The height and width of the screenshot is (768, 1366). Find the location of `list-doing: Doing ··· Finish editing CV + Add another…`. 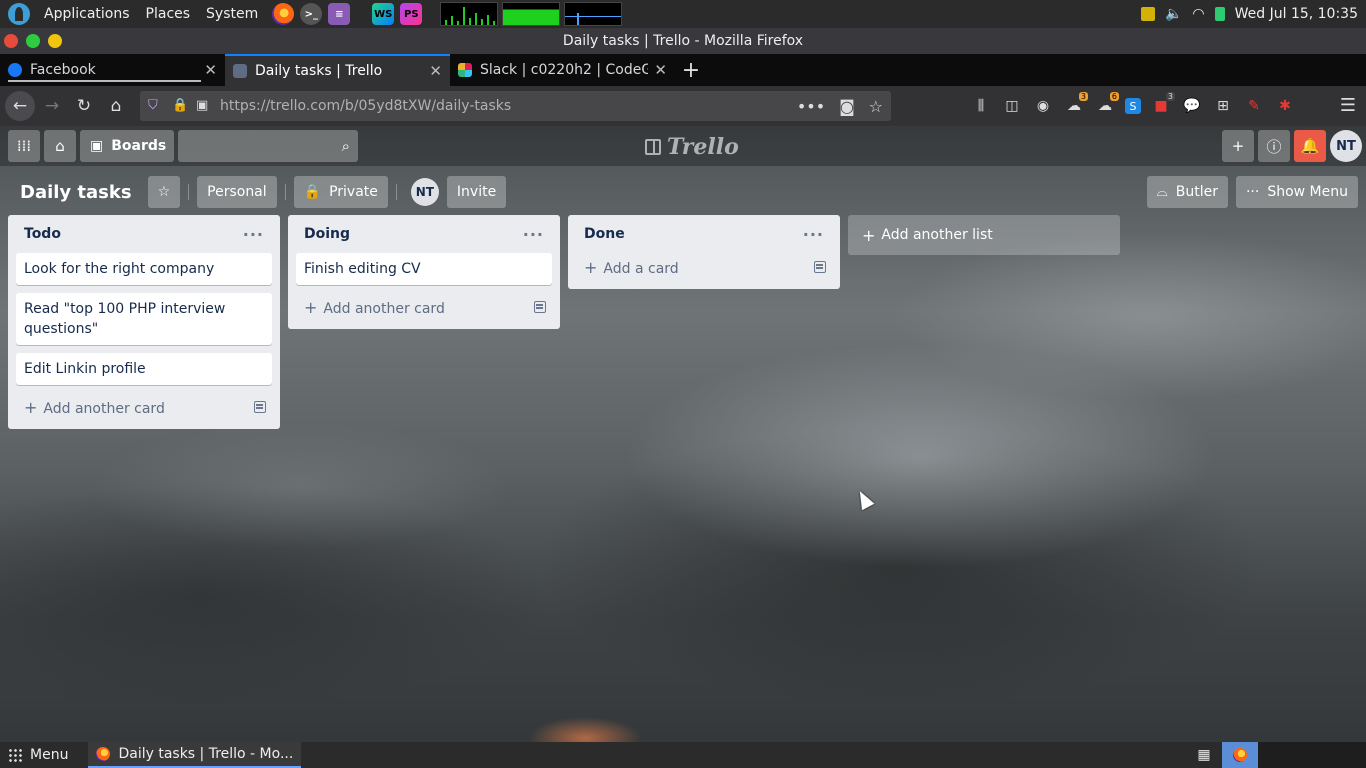

list-doing: Doing ··· Finish editing CV + Add another… is located at coordinates (424, 272).